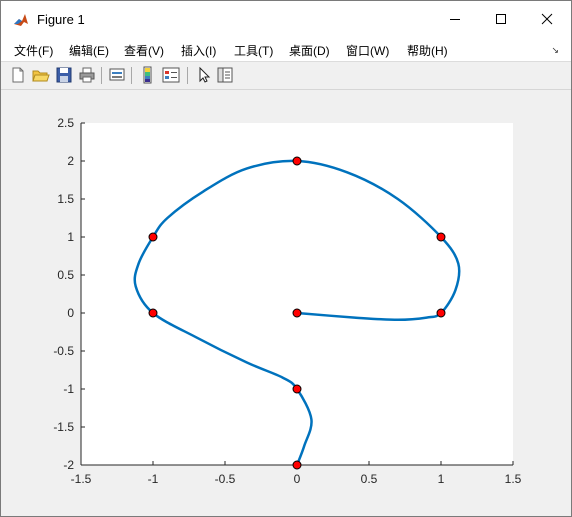  Describe the element at coordinates (70, 161) in the screenshot. I see `y-tick-label: 2` at that location.